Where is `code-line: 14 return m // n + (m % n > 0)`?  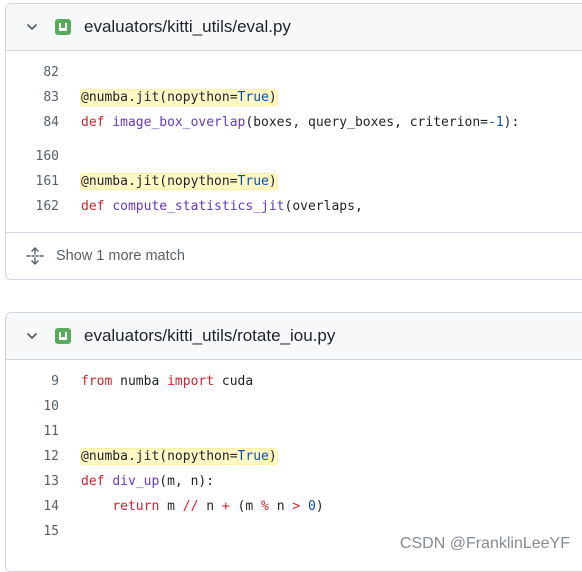
code-line: 14 return m // n + (m % n > 0) is located at coordinates (294, 506).